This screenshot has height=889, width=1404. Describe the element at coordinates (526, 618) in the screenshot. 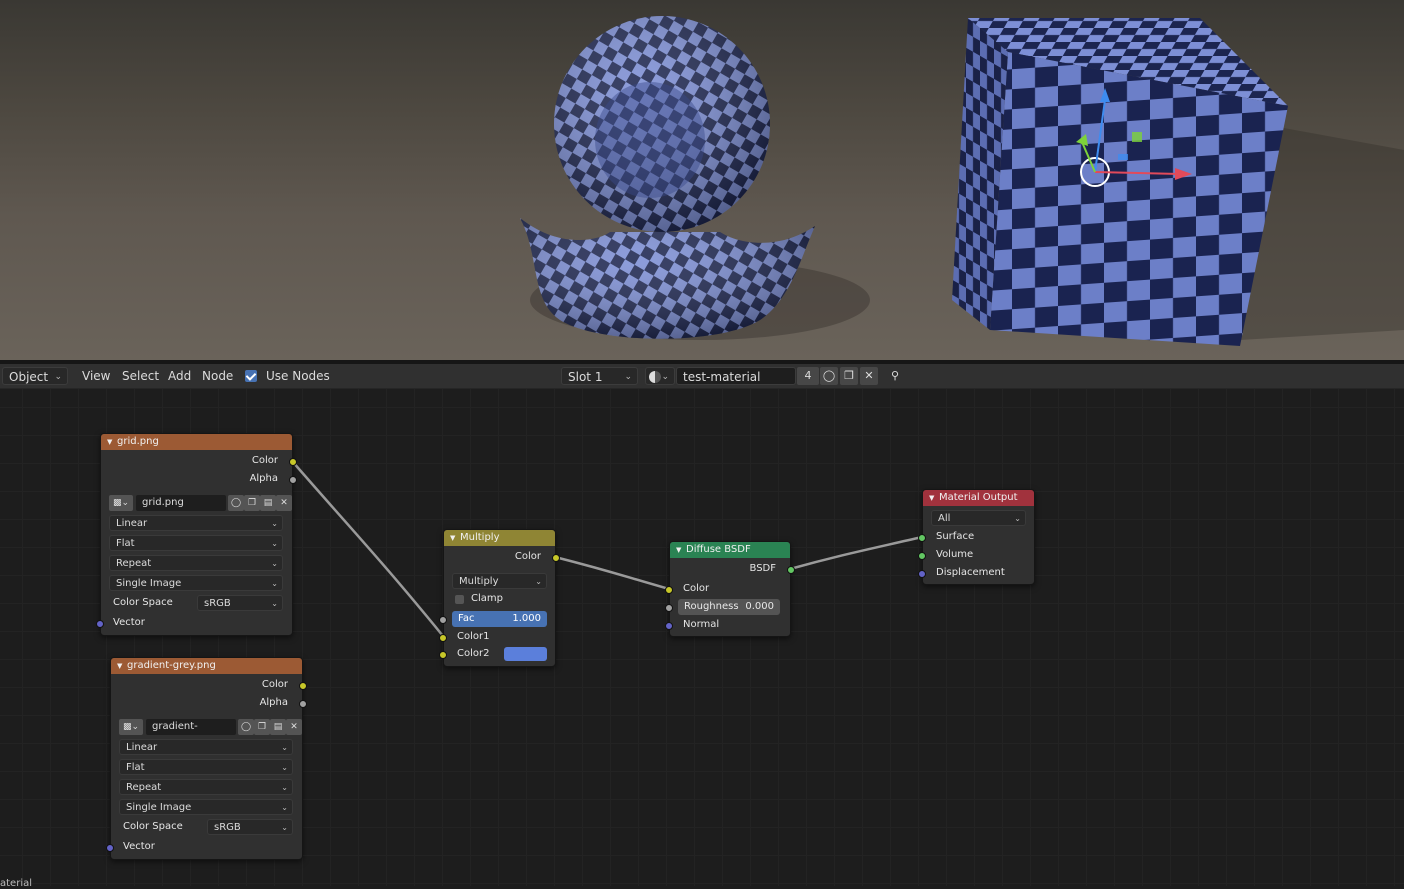

I see `fac-value: 1.000` at that location.